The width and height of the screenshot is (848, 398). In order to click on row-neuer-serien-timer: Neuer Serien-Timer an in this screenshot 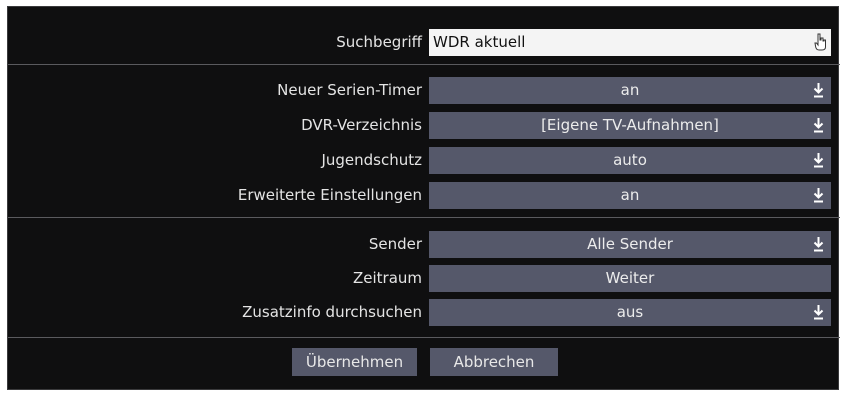, I will do `click(424, 90)`.